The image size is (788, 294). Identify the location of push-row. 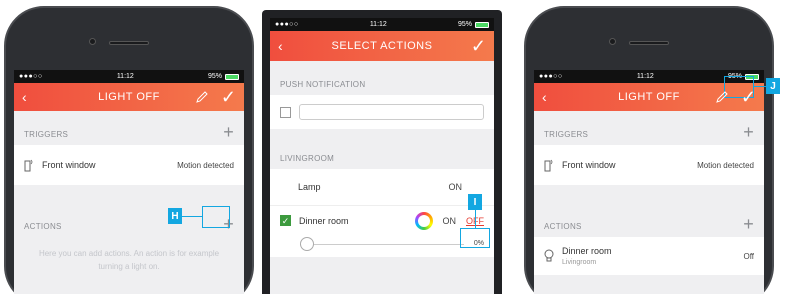
(382, 112).